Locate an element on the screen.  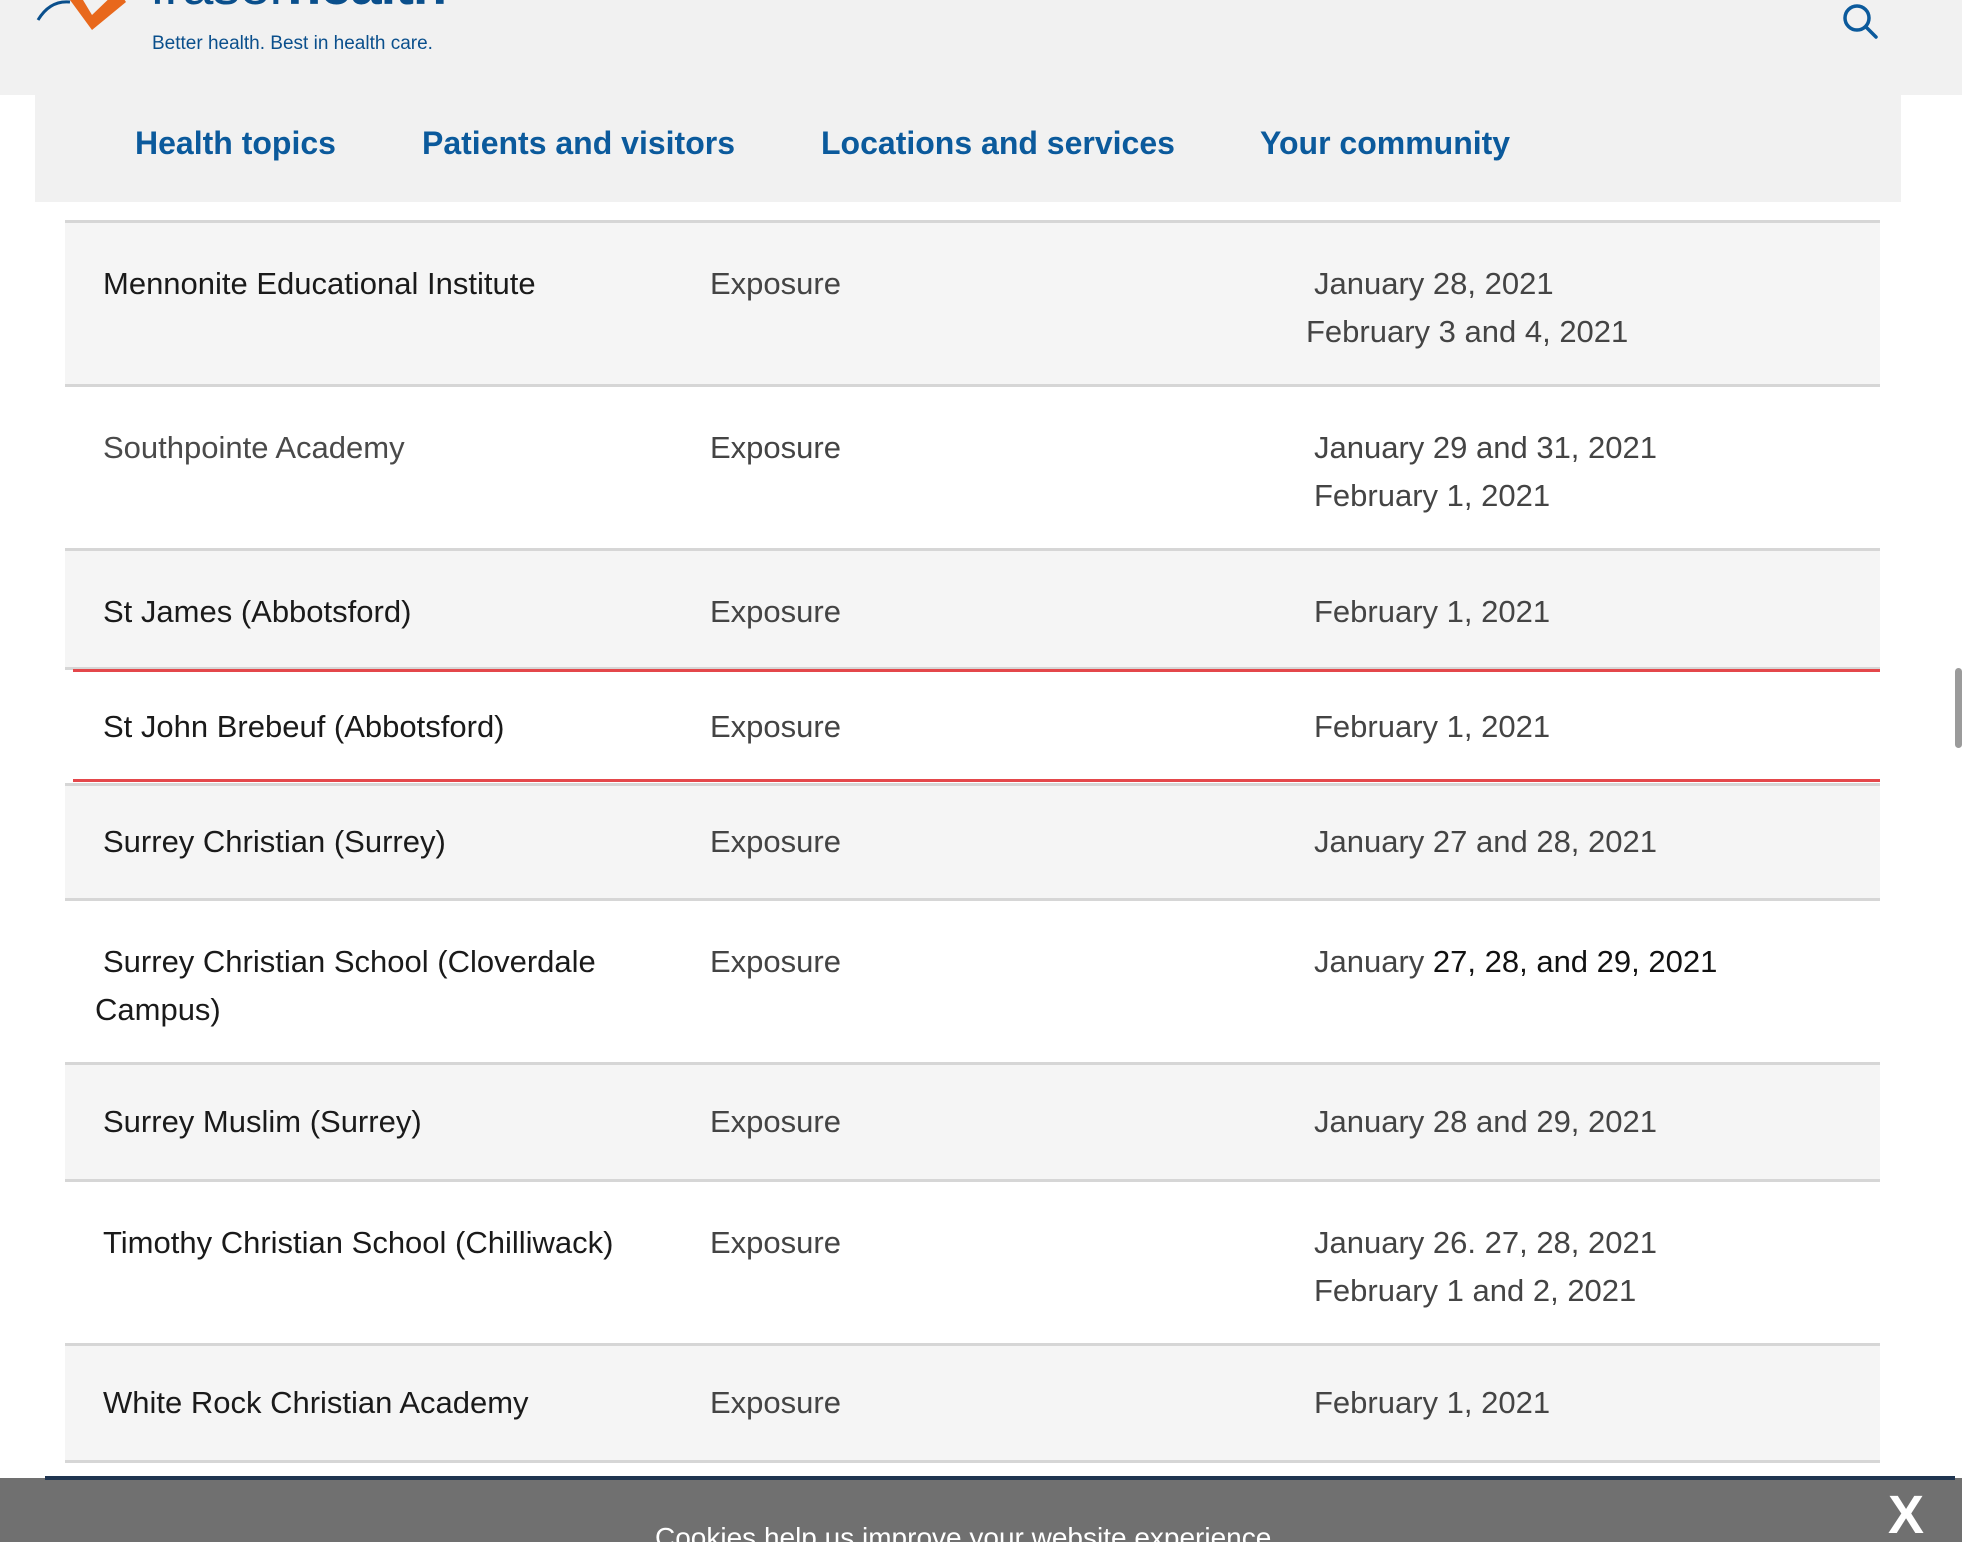
school-name-line-1: Surrey Christian School (Cloverdale is located at coordinates (349, 961).